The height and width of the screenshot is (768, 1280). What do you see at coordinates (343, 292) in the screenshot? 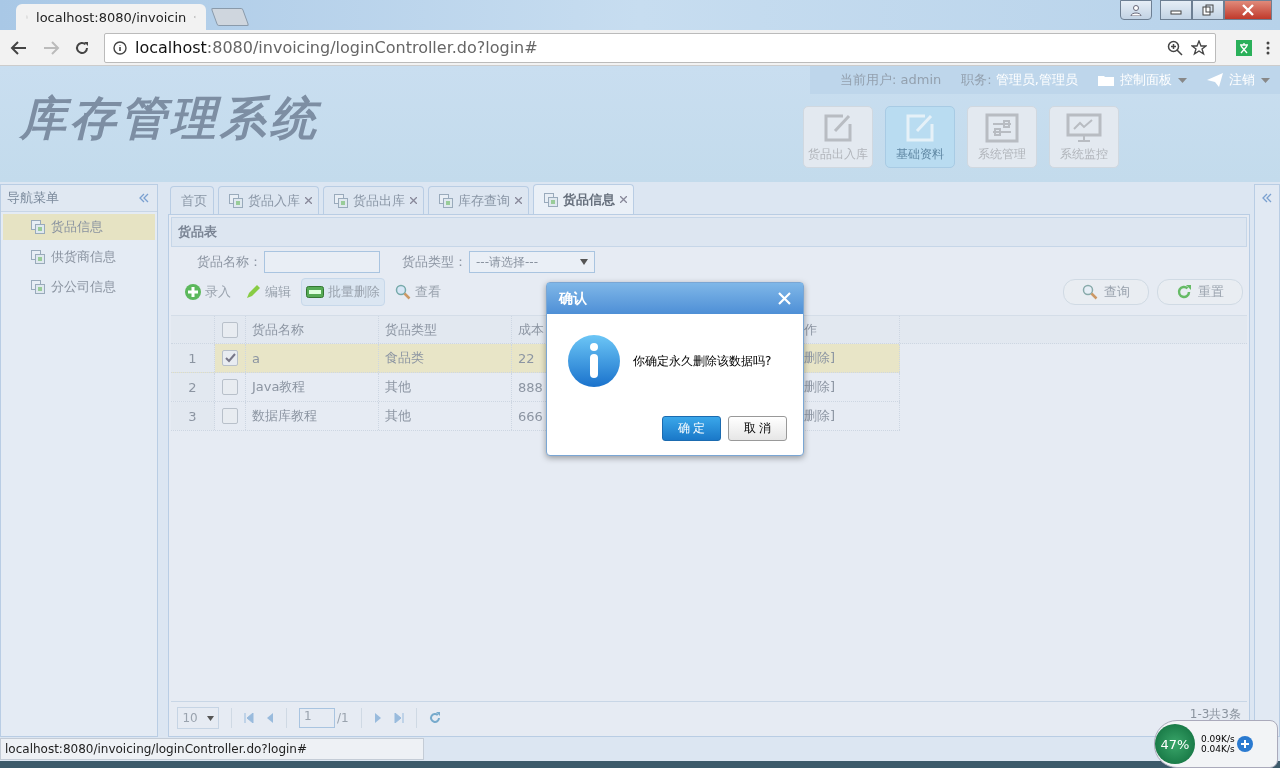
I see `toolbar-button: 批量删除` at bounding box center [343, 292].